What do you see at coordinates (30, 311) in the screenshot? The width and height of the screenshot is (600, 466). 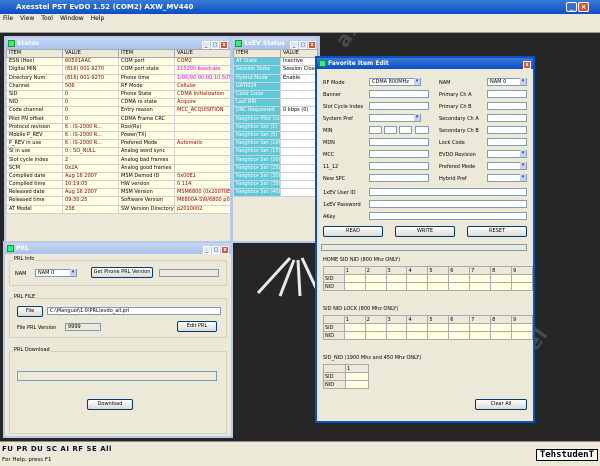 I see `file-browse-button: File` at bounding box center [30, 311].